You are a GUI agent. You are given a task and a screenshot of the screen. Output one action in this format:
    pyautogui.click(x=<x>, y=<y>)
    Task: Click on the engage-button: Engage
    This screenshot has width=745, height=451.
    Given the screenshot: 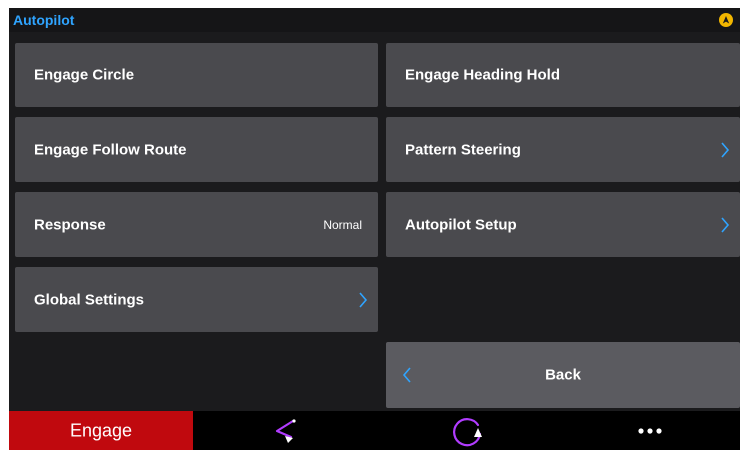 What is the action you would take?
    pyautogui.click(x=101, y=430)
    